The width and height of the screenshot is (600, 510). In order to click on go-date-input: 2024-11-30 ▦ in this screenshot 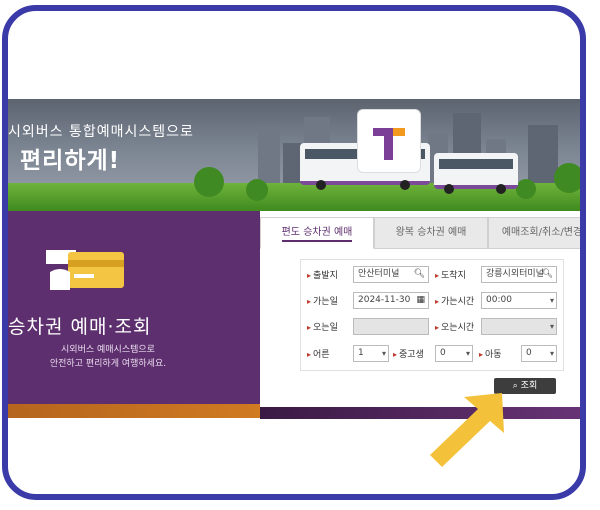, I will do `click(391, 300)`.